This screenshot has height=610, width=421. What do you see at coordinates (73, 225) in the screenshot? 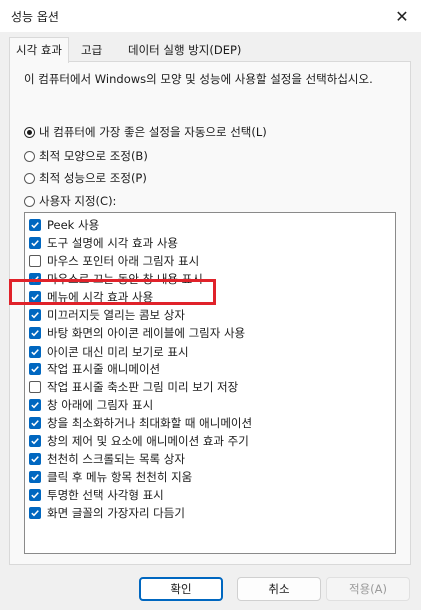
I see `option-label: Peek 사용` at bounding box center [73, 225].